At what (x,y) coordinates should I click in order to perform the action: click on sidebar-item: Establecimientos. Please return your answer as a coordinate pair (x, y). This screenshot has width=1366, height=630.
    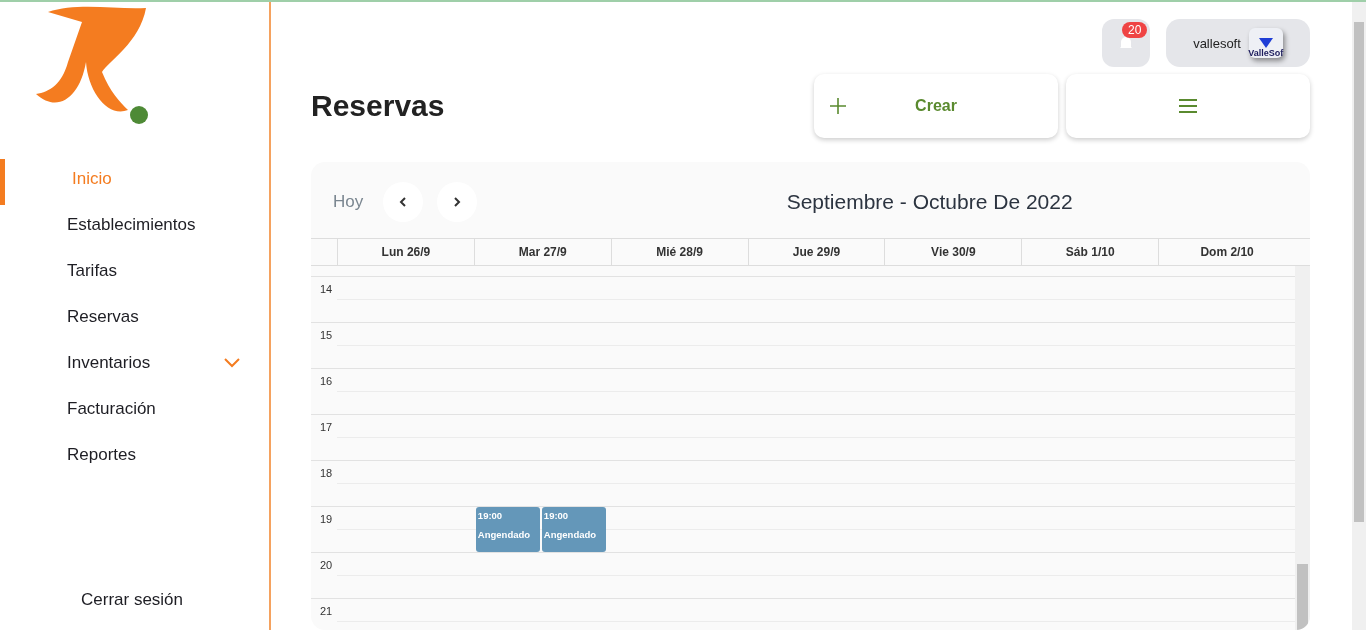
    Looking at the image, I should click on (134, 225).